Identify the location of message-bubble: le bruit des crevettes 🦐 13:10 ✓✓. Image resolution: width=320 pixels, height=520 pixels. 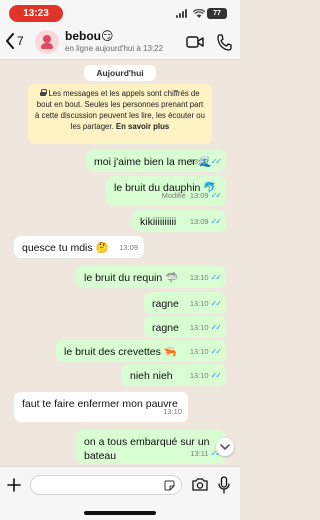
(141, 351).